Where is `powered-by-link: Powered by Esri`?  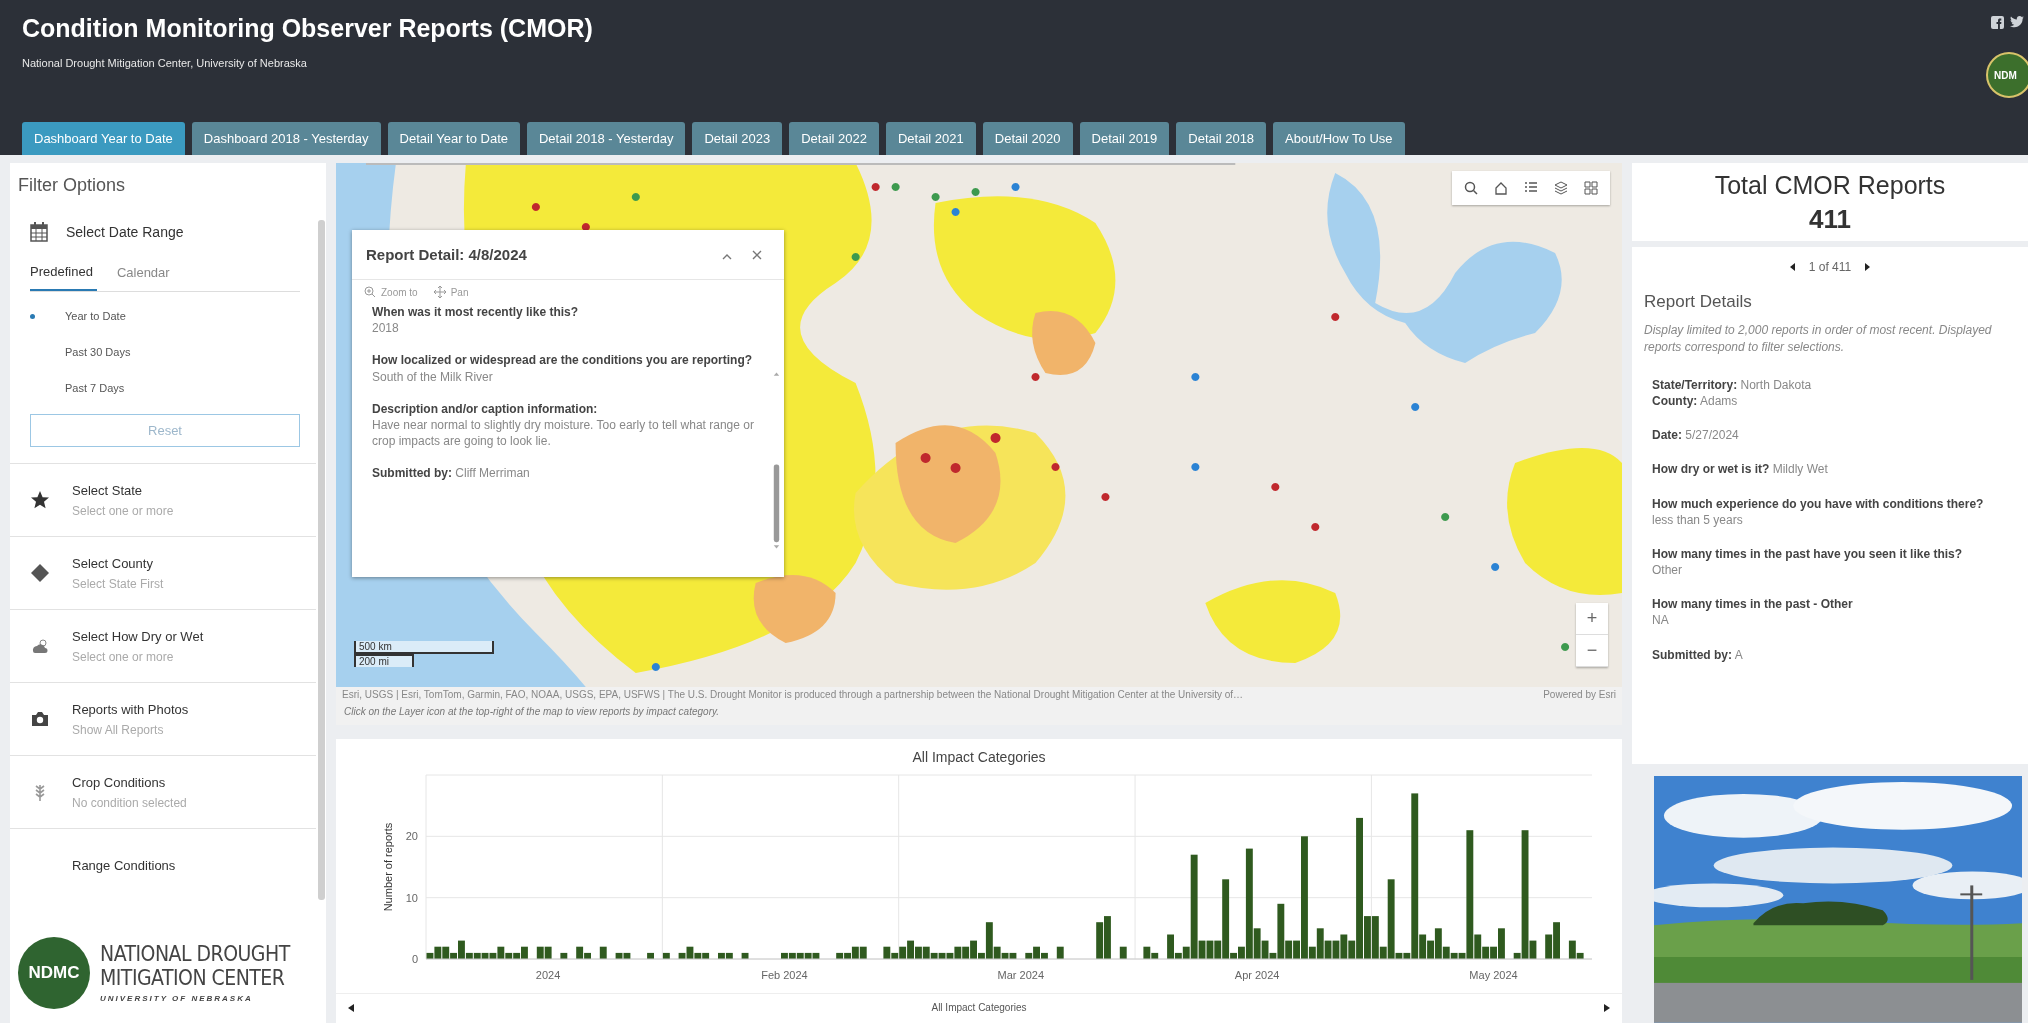
powered-by-link: Powered by Esri is located at coordinates (1579, 694).